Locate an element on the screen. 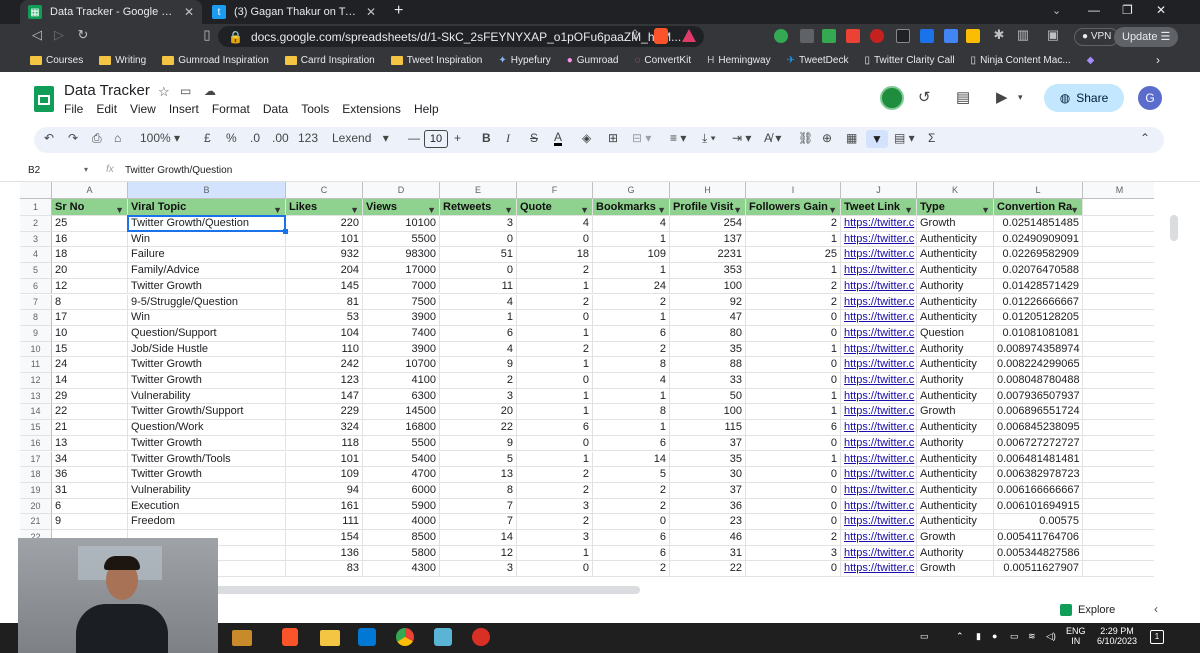 The width and height of the screenshot is (1200, 653). table-cell: 0.01205128205 is located at coordinates (1038, 318).